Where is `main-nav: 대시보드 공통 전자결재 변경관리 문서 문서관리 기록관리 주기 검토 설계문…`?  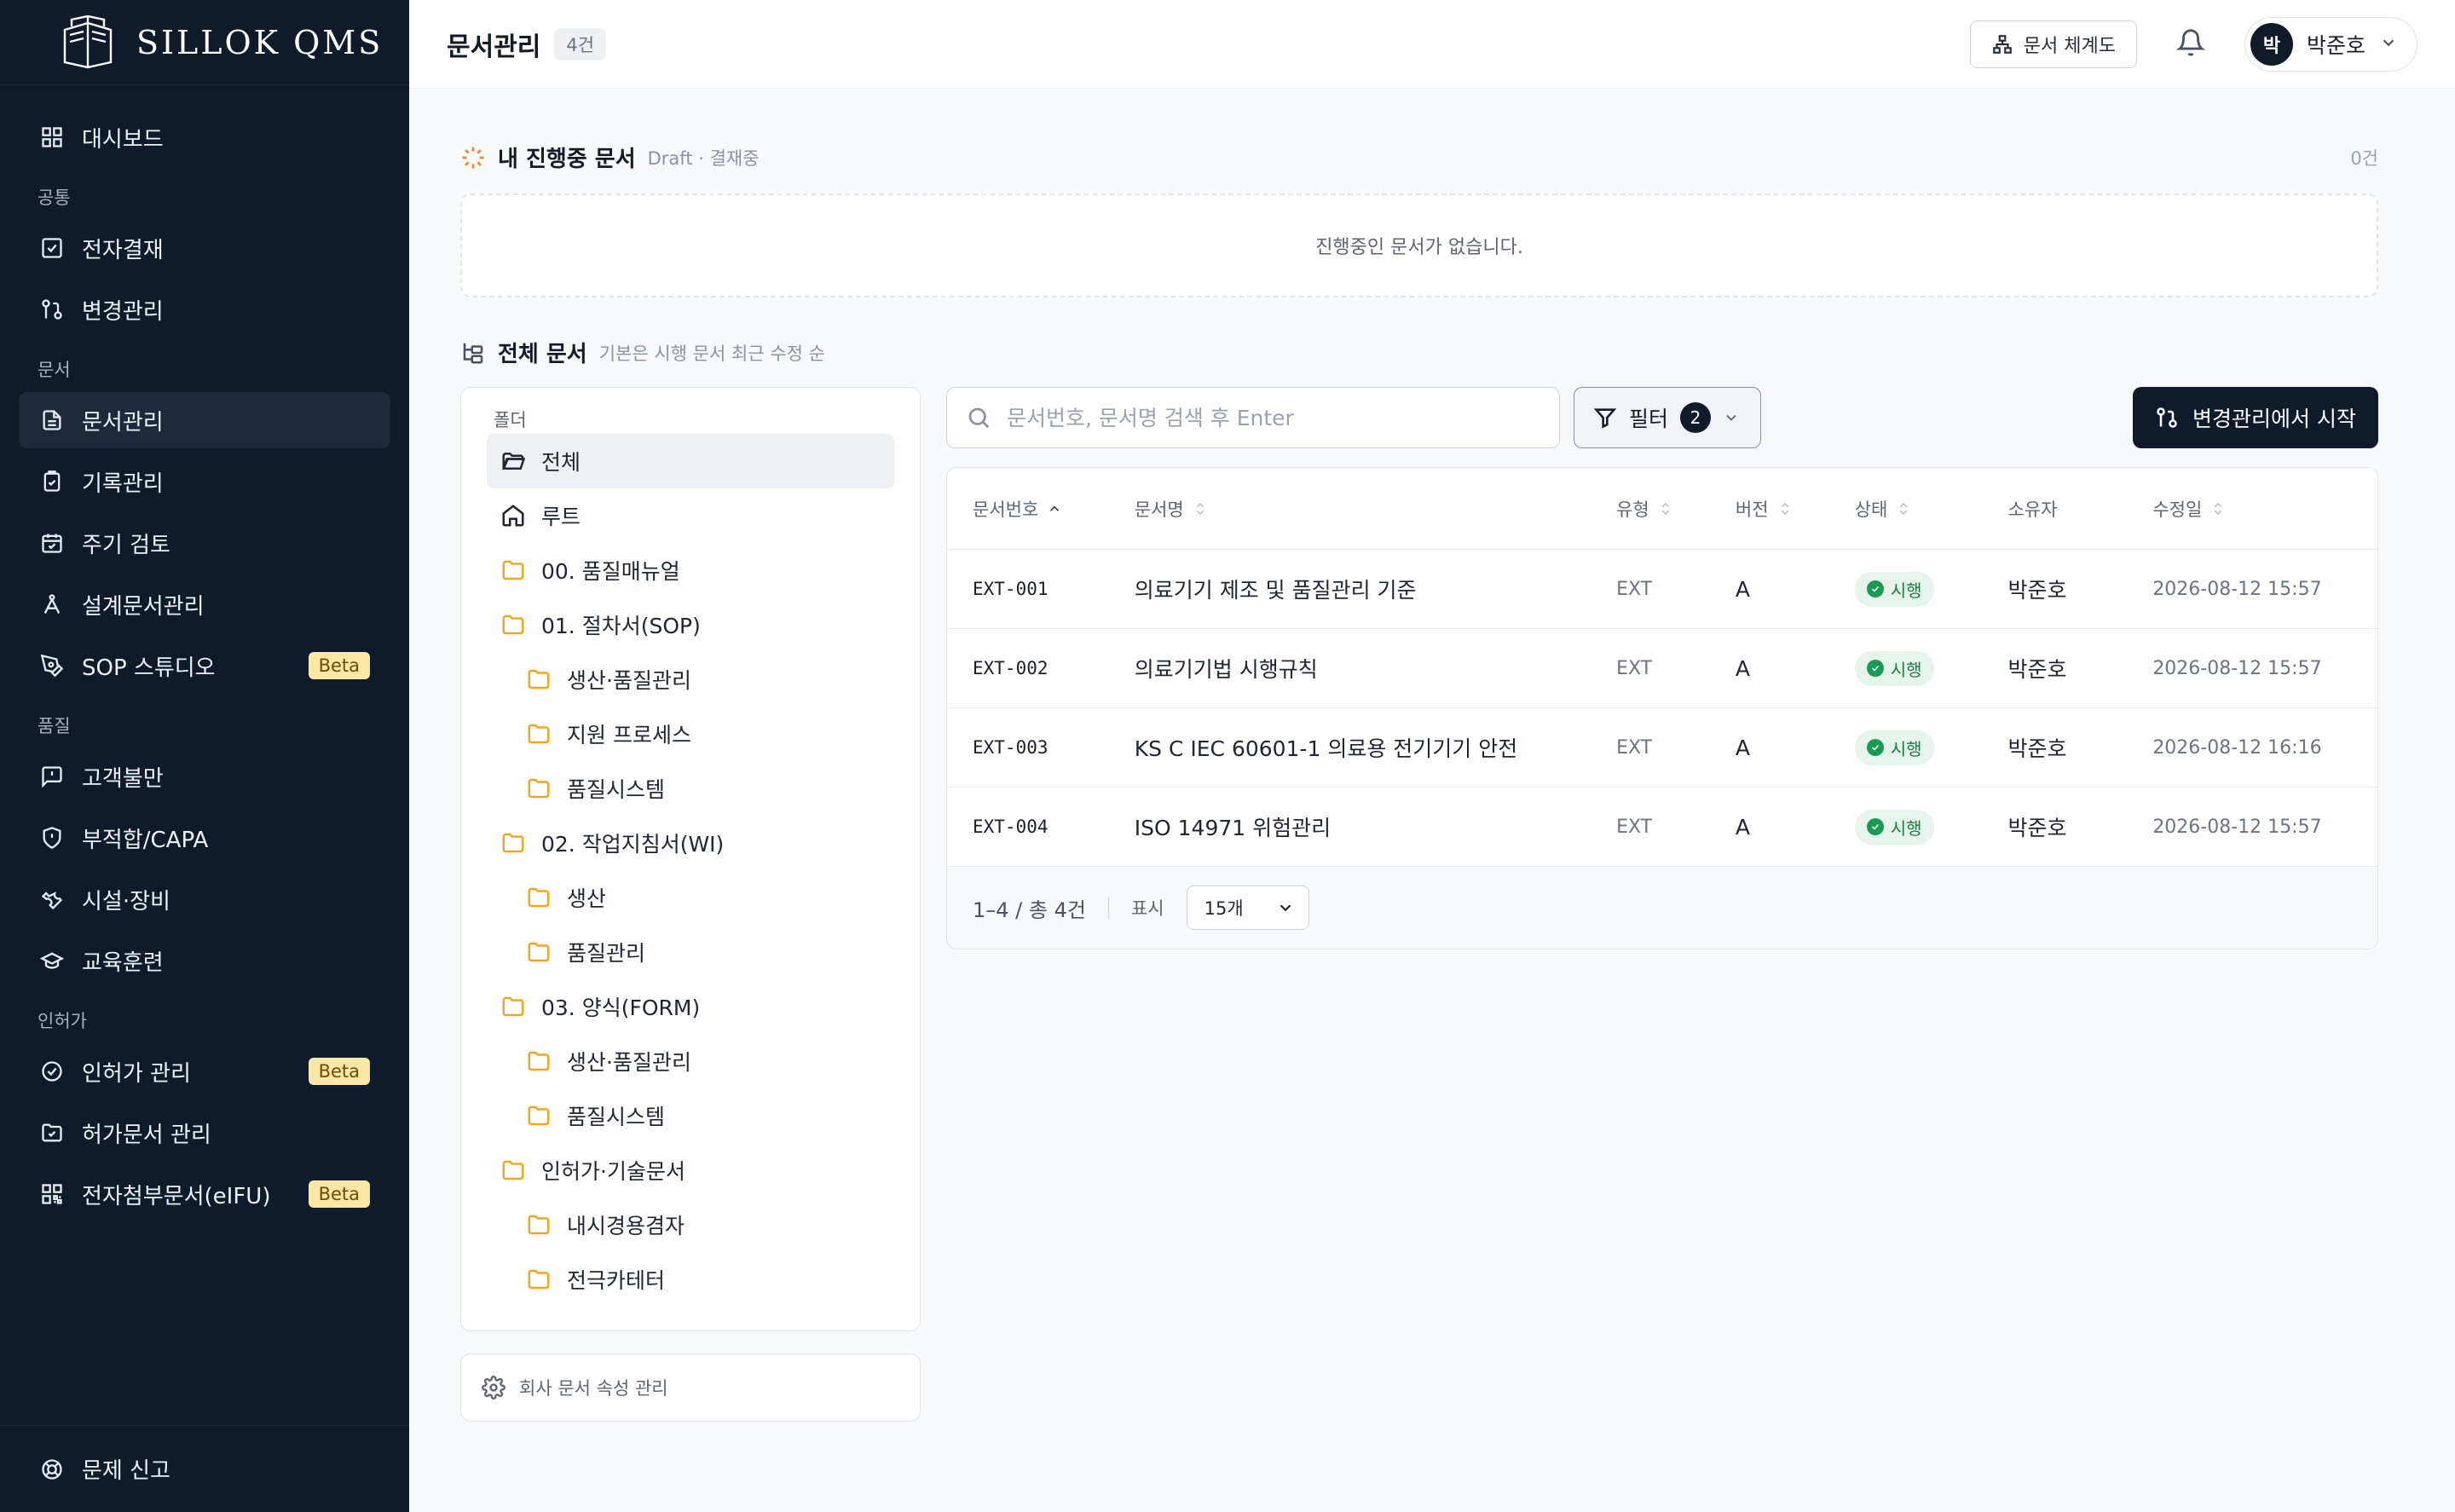 main-nav: 대시보드 공통 전자결재 변경관리 문서 문서관리 기록관리 주기 검토 설계문… is located at coordinates (204, 665).